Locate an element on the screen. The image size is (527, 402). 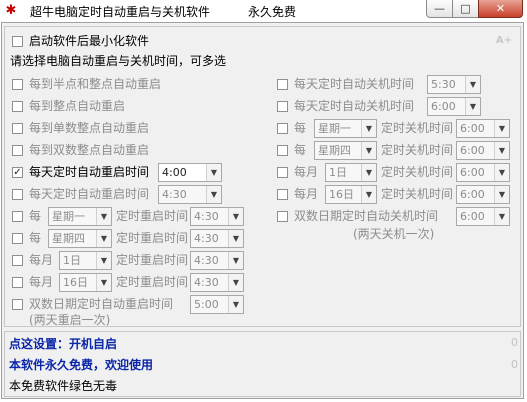
monthday-select-2: 16日 ▼ is located at coordinates (85, 282).